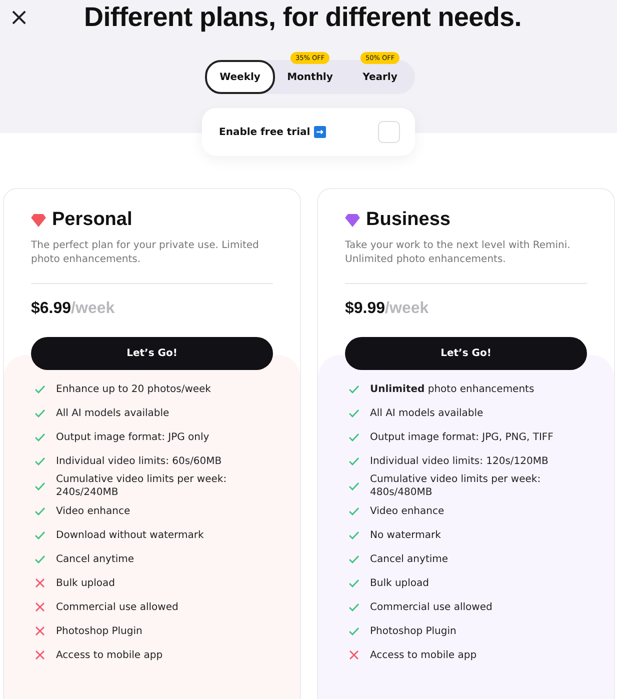 Image resolution: width=617 pixels, height=699 pixels. Describe the element at coordinates (51, 308) in the screenshot. I see `price: $6.99` at that location.